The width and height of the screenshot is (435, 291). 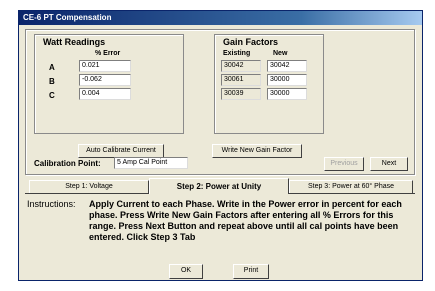 What do you see at coordinates (257, 151) in the screenshot?
I see `write-gain-factor-button: Write New Gain Factor` at bounding box center [257, 151].